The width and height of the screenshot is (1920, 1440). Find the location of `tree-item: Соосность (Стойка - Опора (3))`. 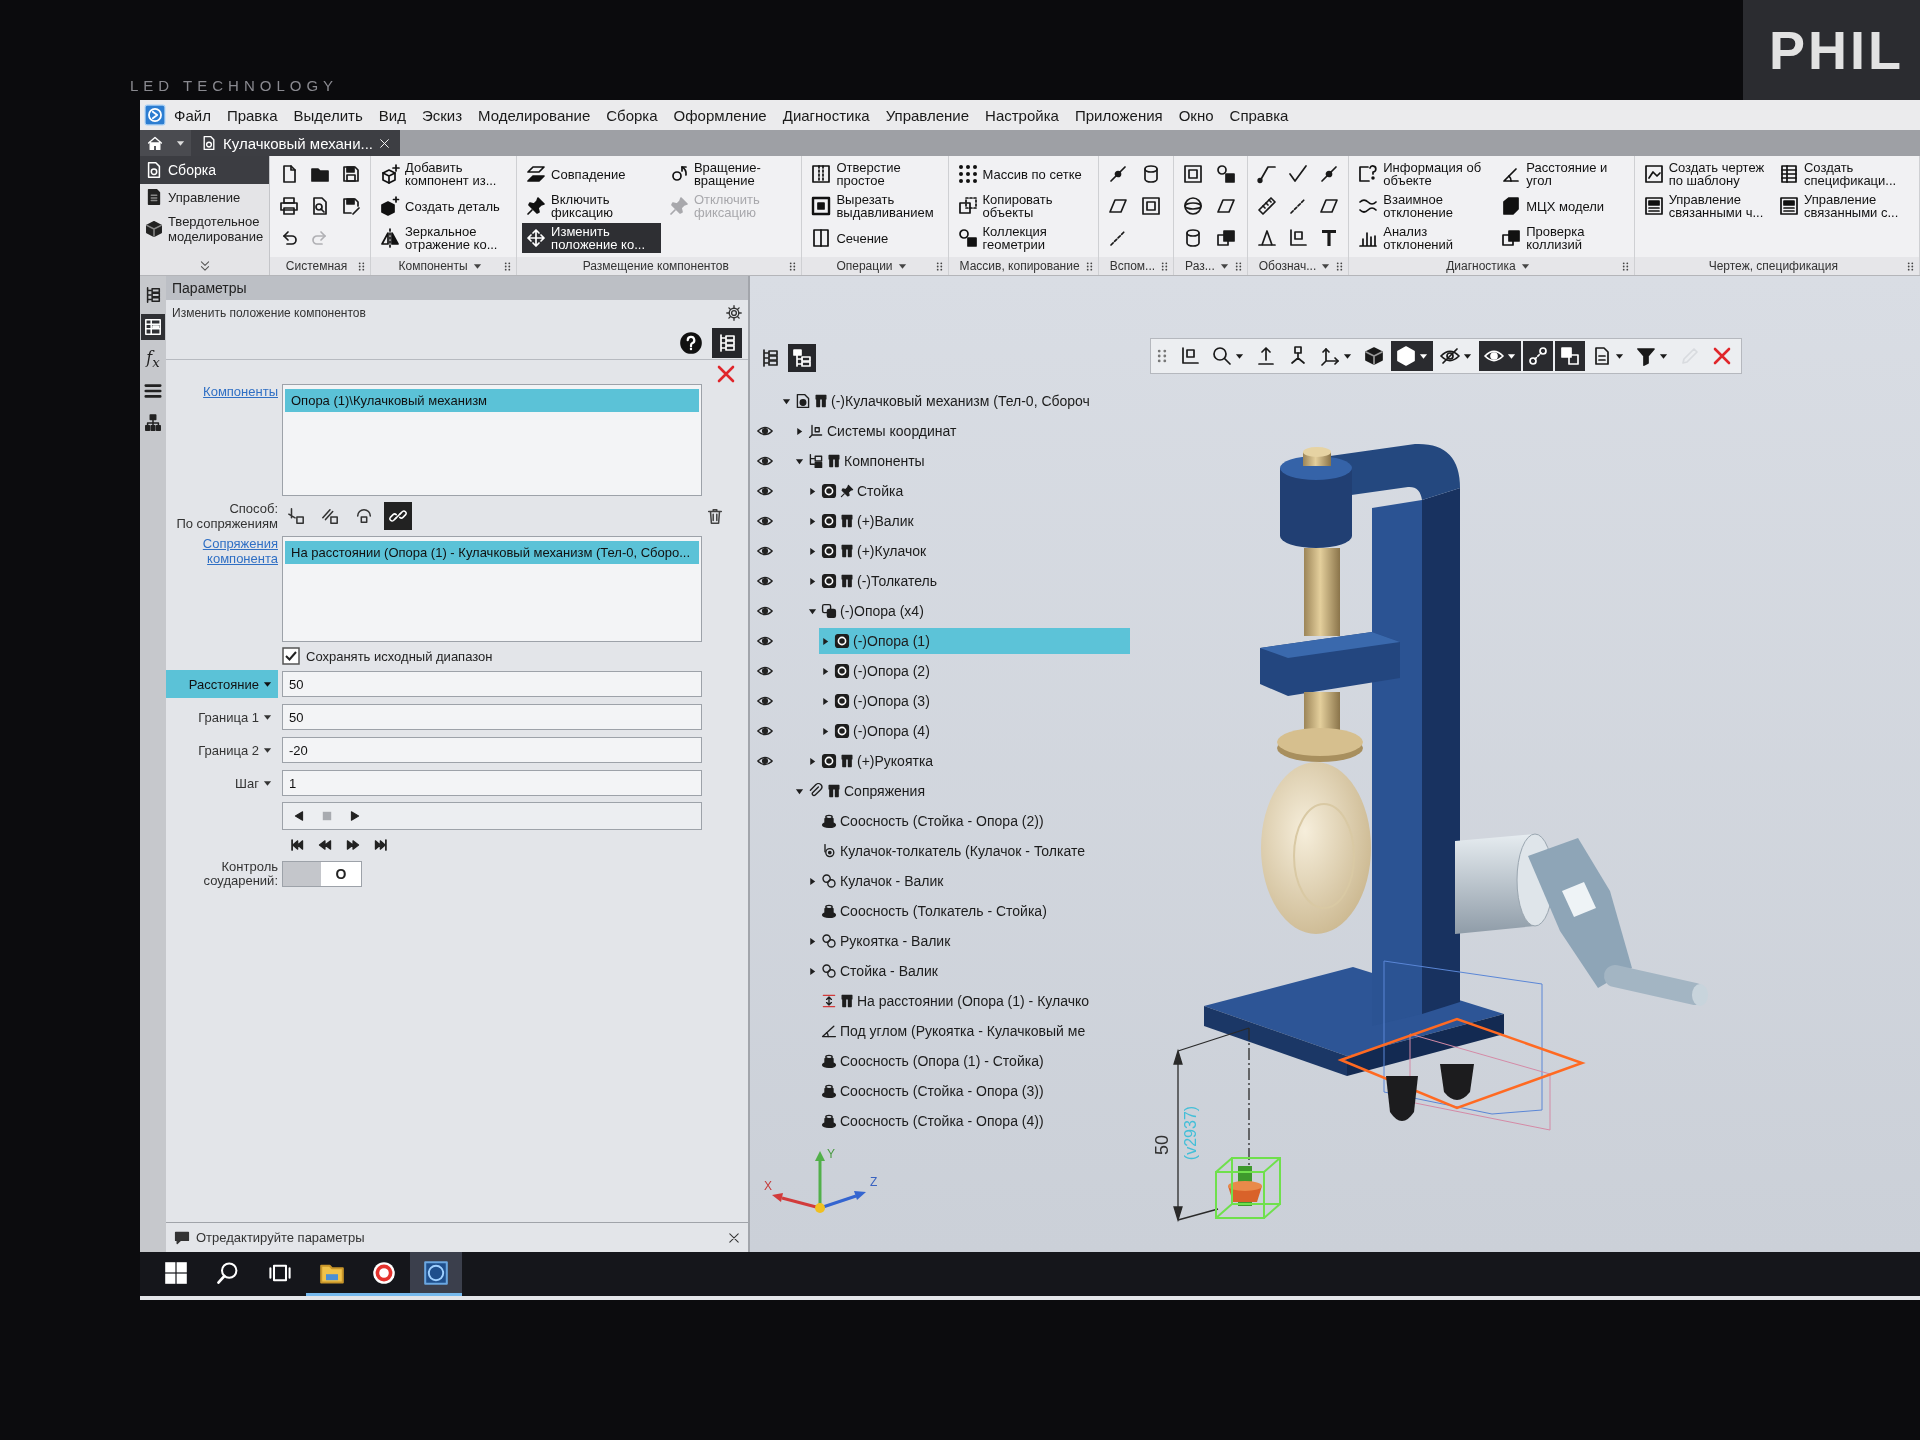

tree-item: Соосность (Стойка - Опора (3)) is located at coordinates (968, 1091).